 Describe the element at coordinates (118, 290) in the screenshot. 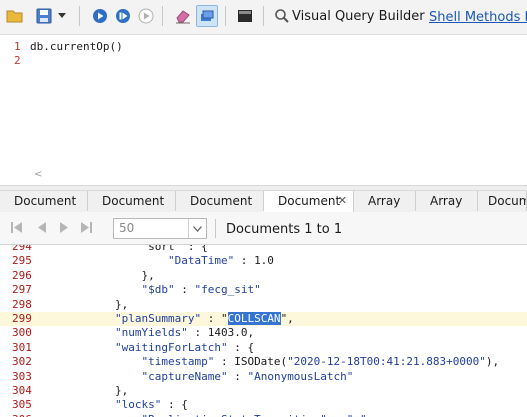

I see `json-token: "$db"` at that location.